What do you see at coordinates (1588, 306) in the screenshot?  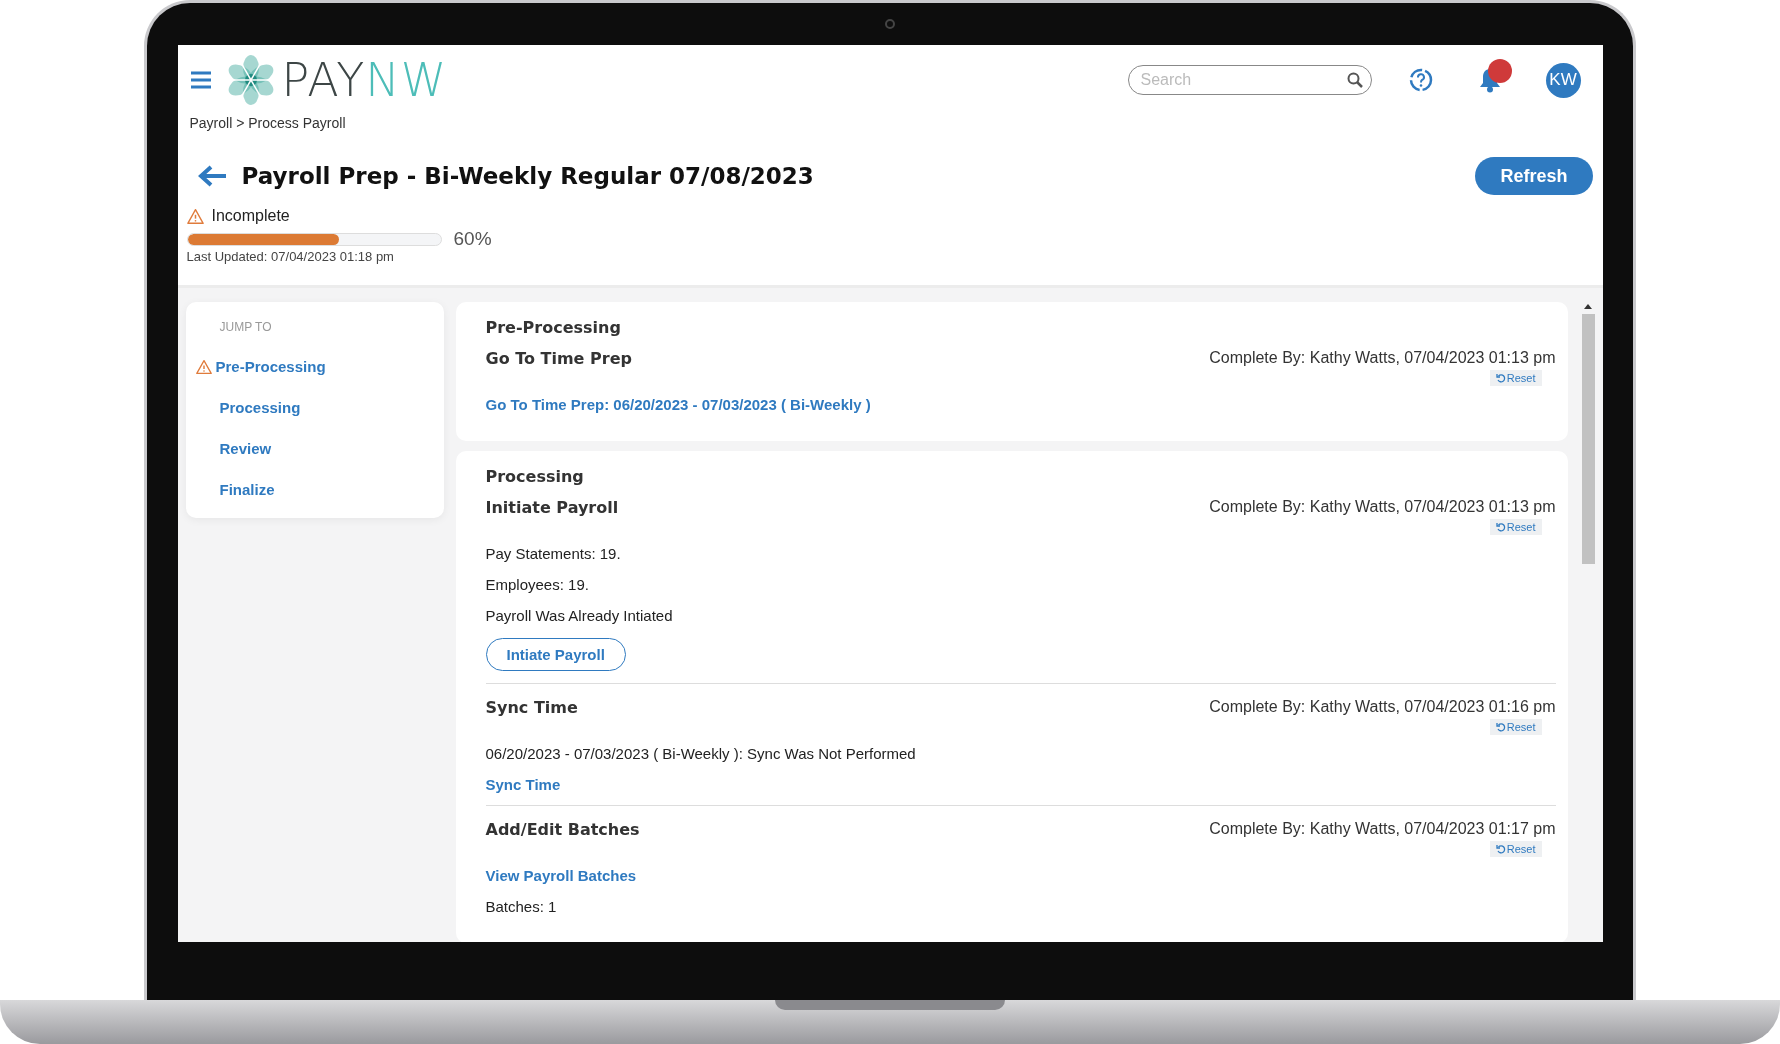 I see `scroll-up-icon` at bounding box center [1588, 306].